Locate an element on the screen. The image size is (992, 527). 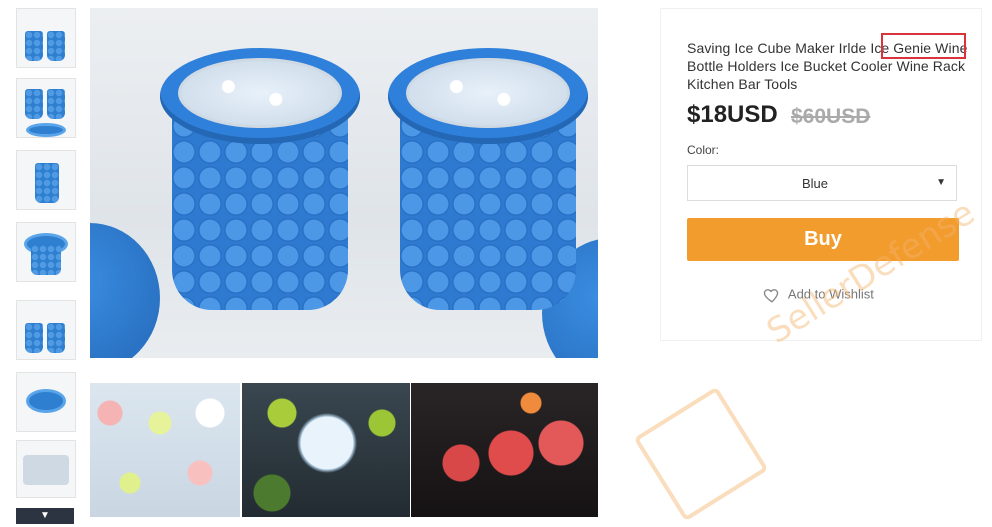
original-price: $60USD is located at coordinates (831, 116).